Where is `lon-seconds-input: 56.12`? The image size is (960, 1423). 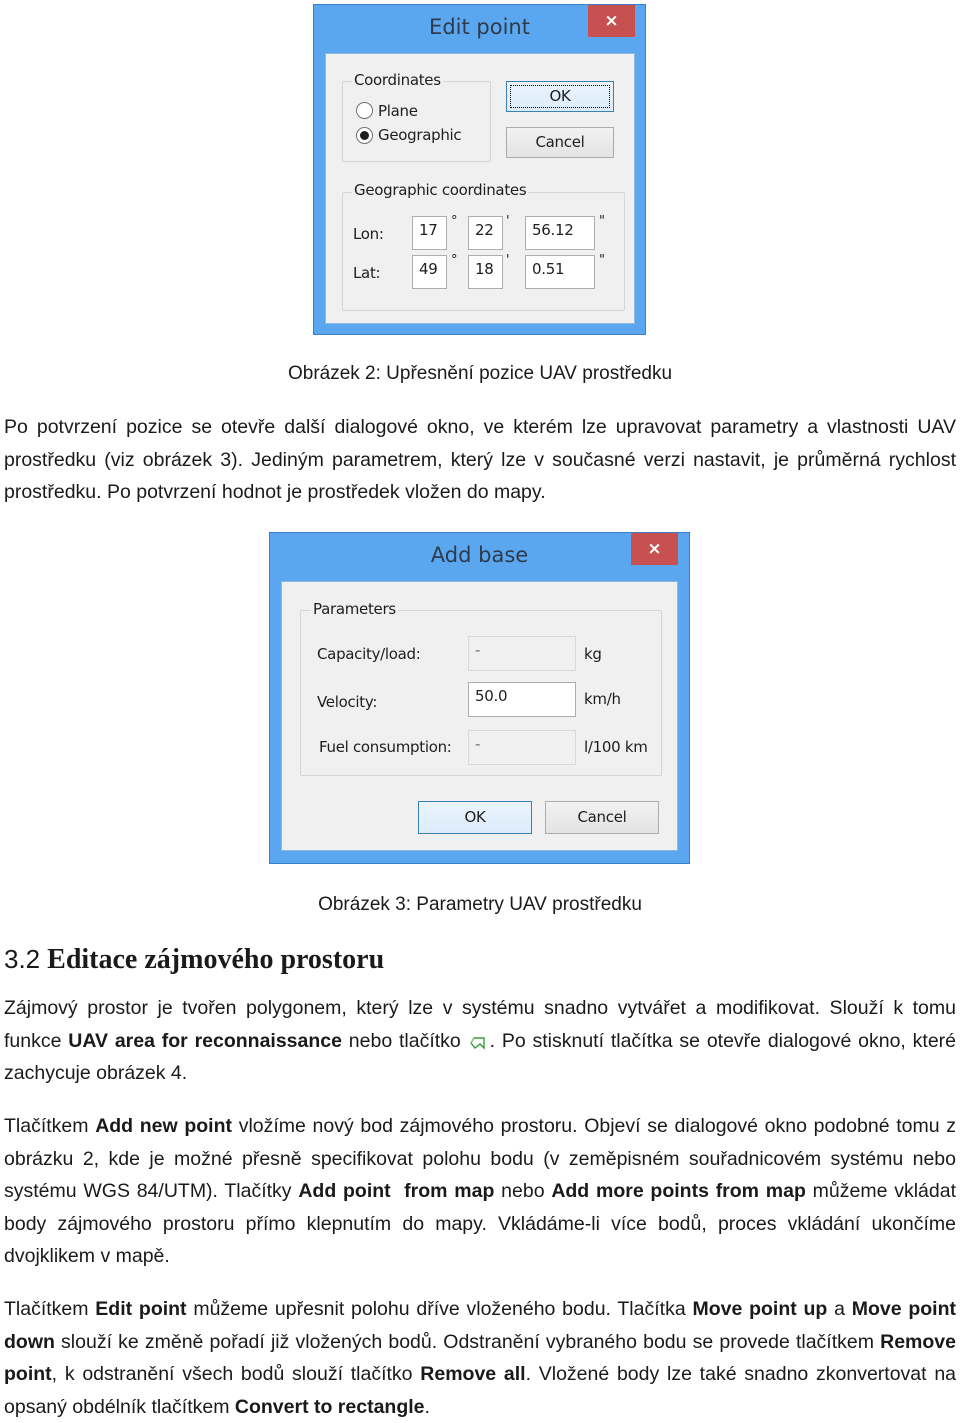
lon-seconds-input: 56.12 is located at coordinates (560, 233).